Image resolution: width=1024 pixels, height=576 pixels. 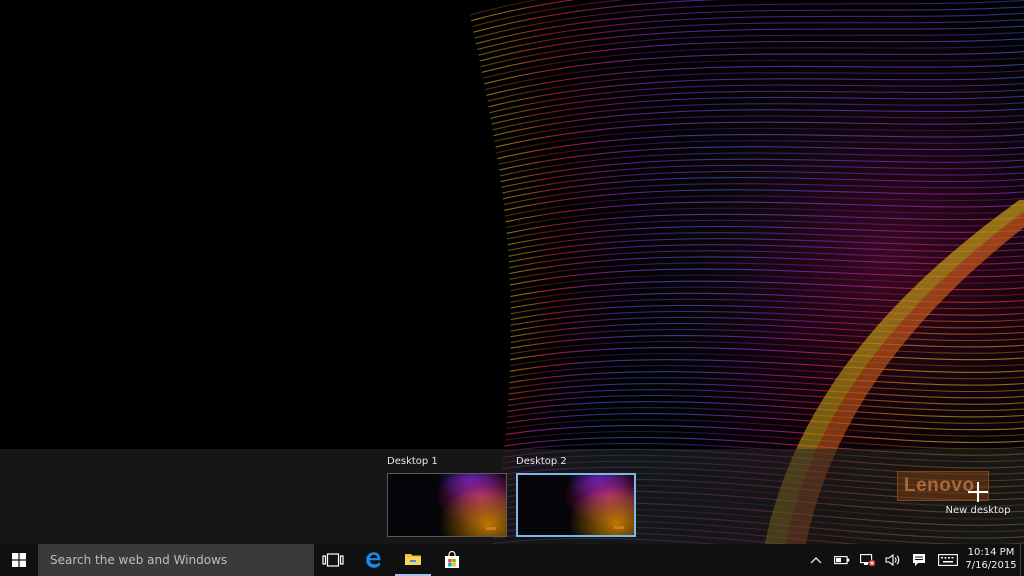 I want to click on volume-button, so click(x=893, y=560).